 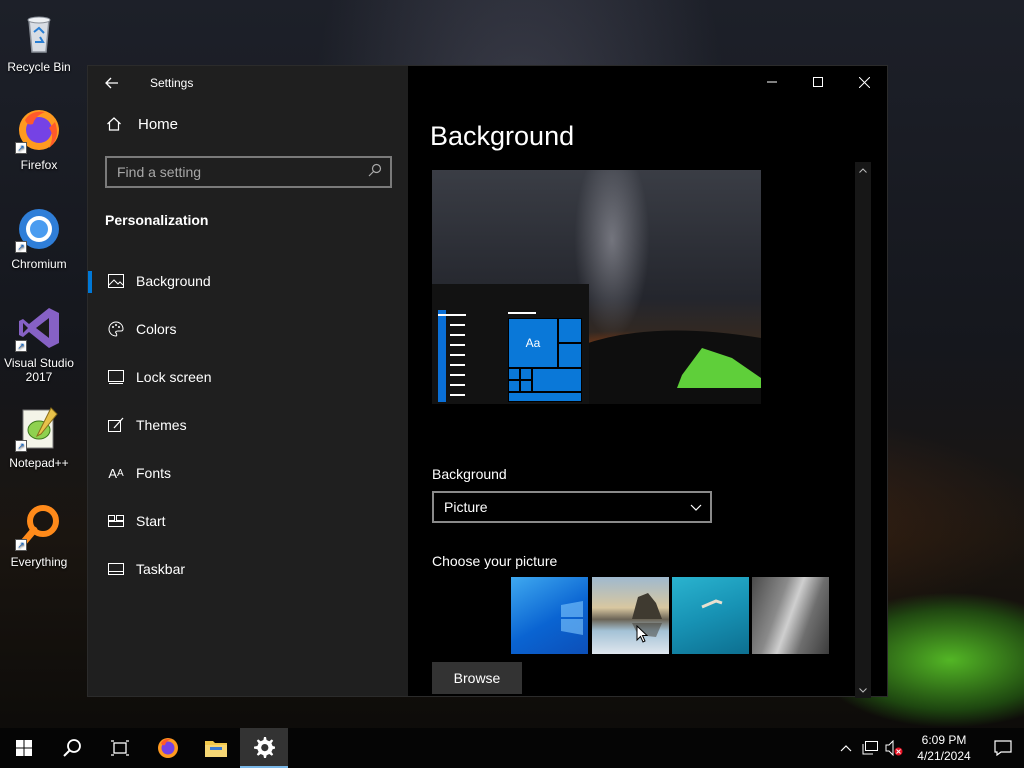 I want to click on nav-item-label: Lock screen, so click(x=174, y=377).